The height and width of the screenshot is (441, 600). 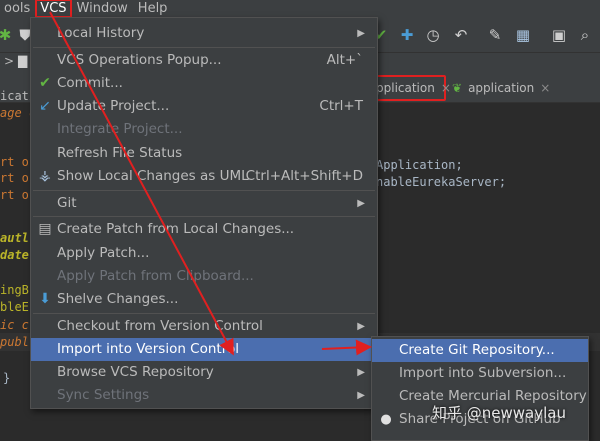 What do you see at coordinates (153, 176) in the screenshot?
I see `menu-item-label: Show Local Changes as UML` at bounding box center [153, 176].